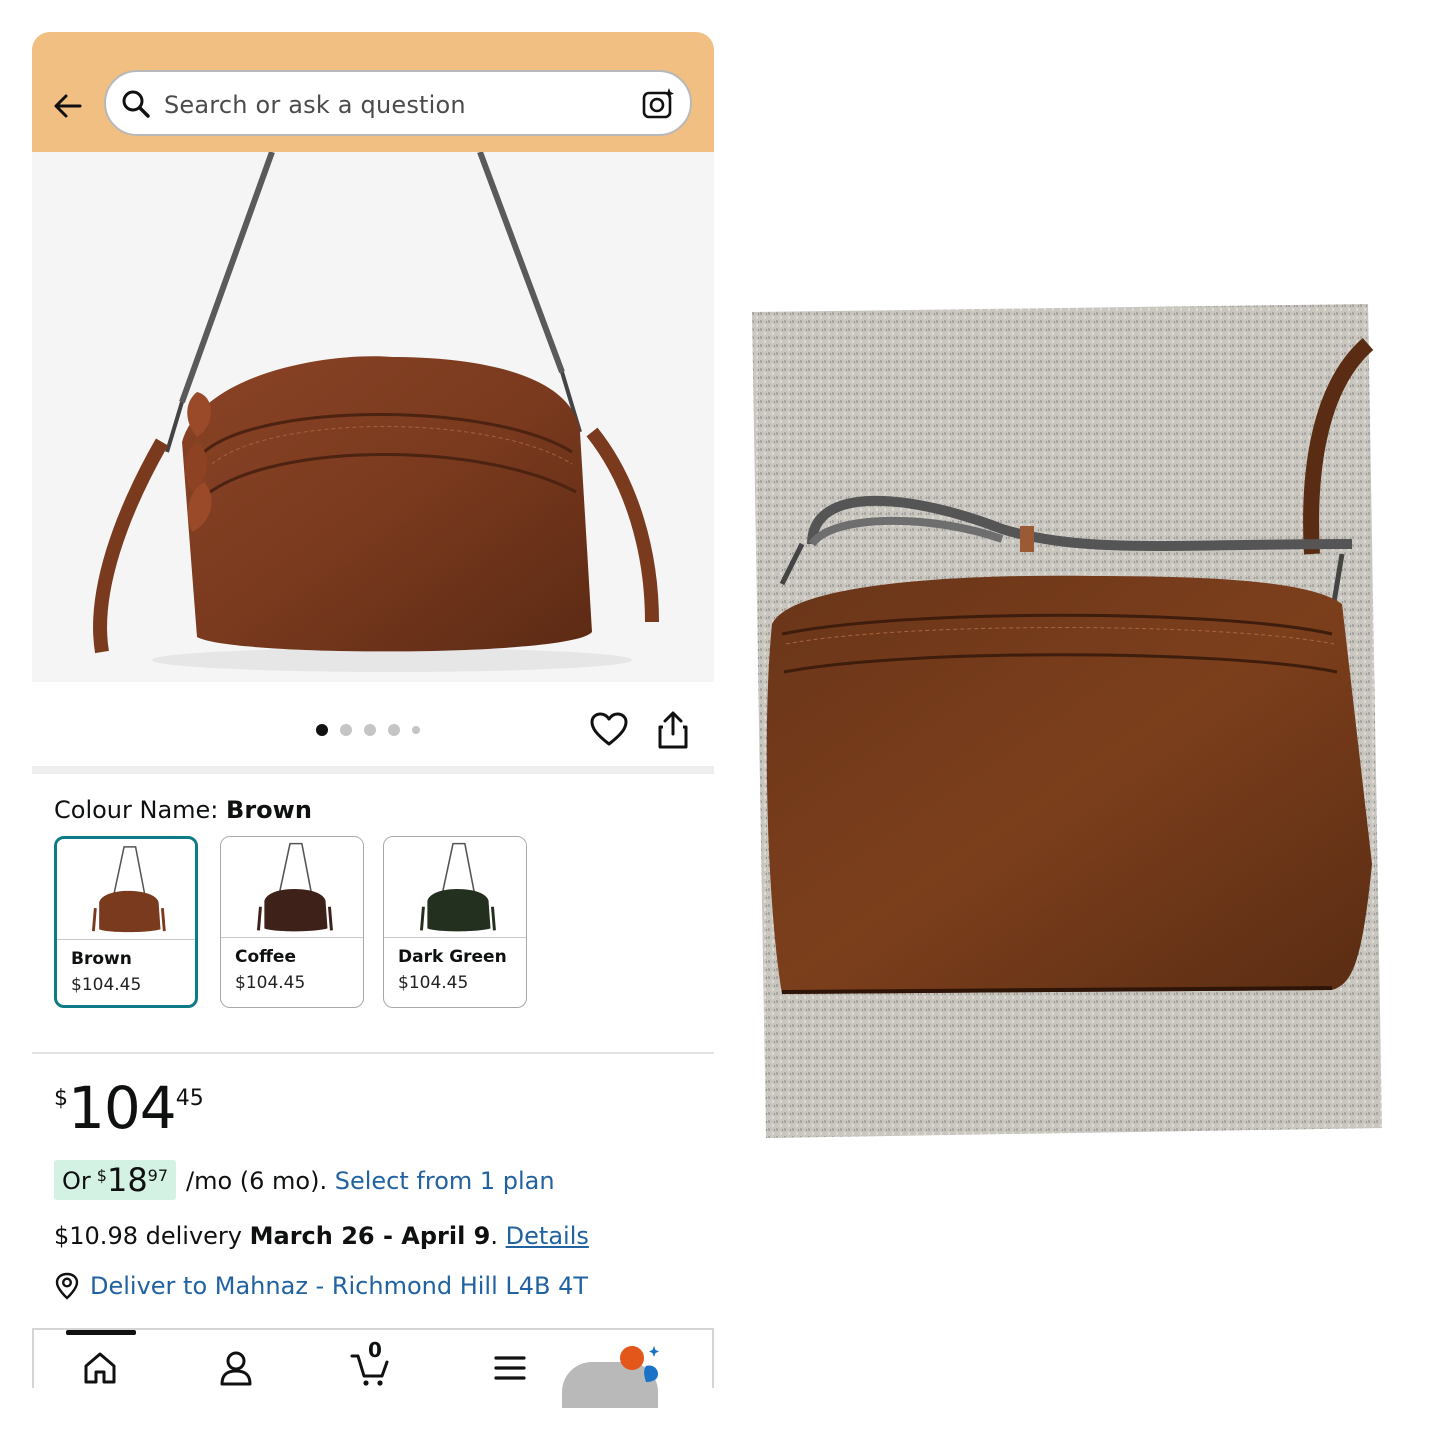 Image resolution: width=1440 pixels, height=1440 pixels. I want to click on menu-icon, so click(510, 1368).